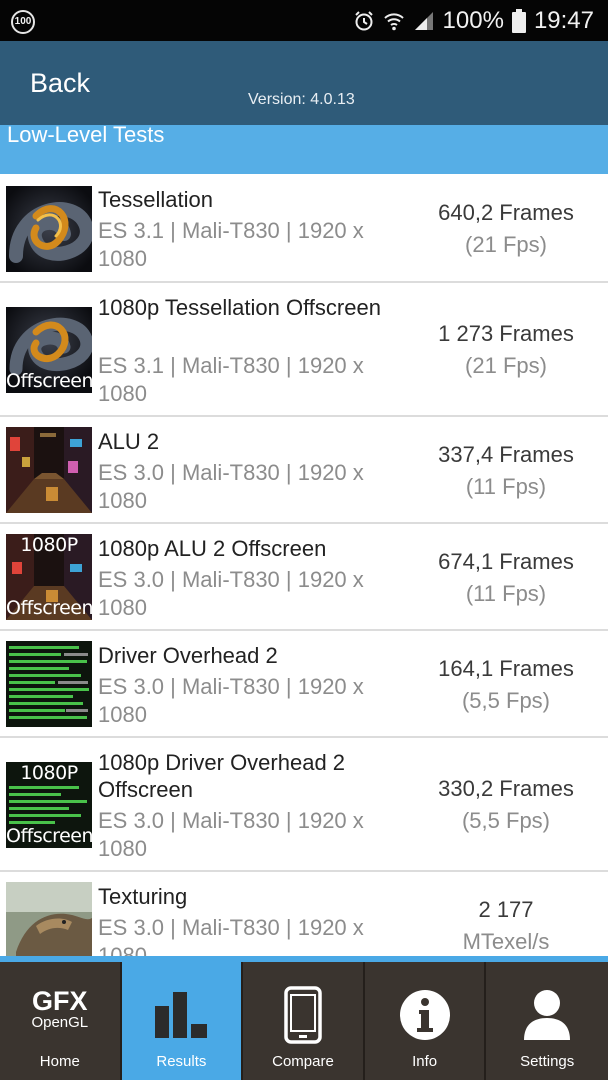 Image resolution: width=608 pixels, height=1080 pixels. I want to click on nav-settings: Settings, so click(547, 1021).